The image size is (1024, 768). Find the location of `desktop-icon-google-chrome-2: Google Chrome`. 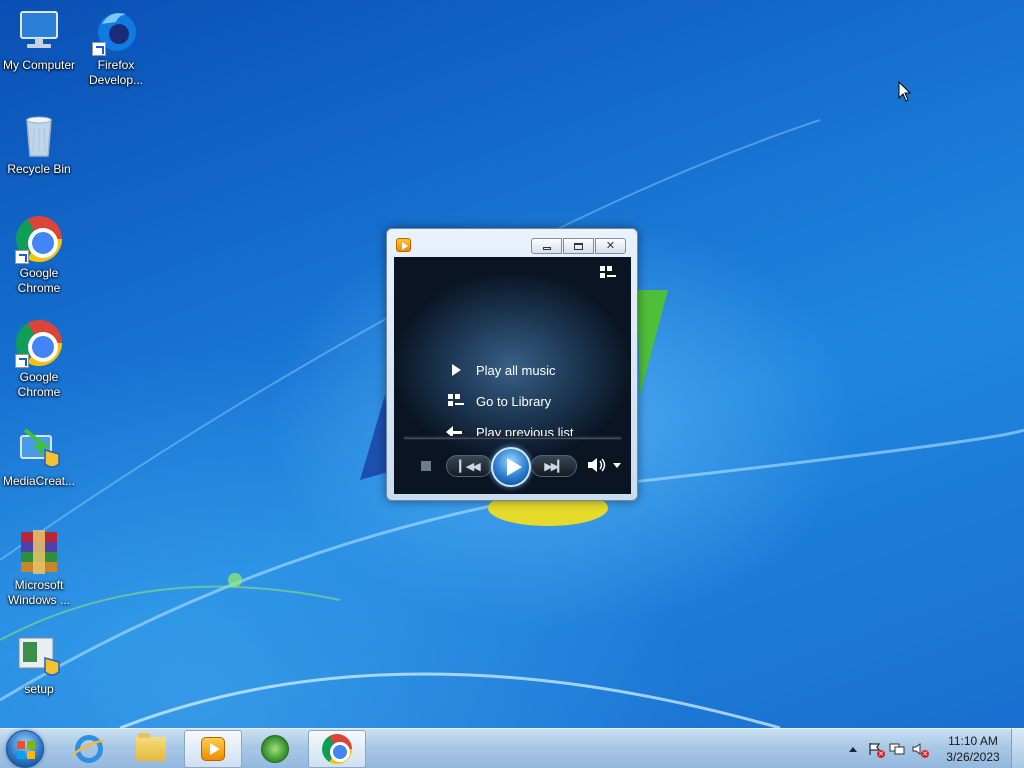

desktop-icon-google-chrome-2: Google Chrome is located at coordinates (39, 360).